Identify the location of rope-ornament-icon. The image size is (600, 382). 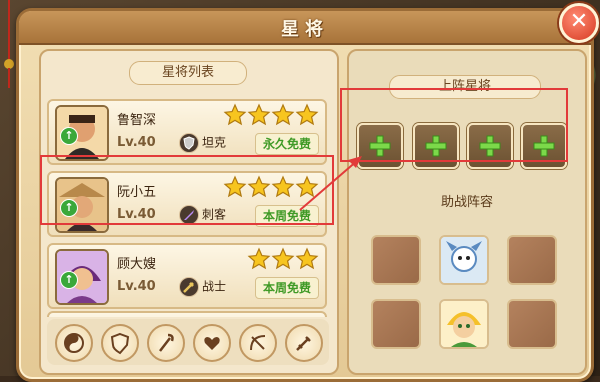
(9, 44).